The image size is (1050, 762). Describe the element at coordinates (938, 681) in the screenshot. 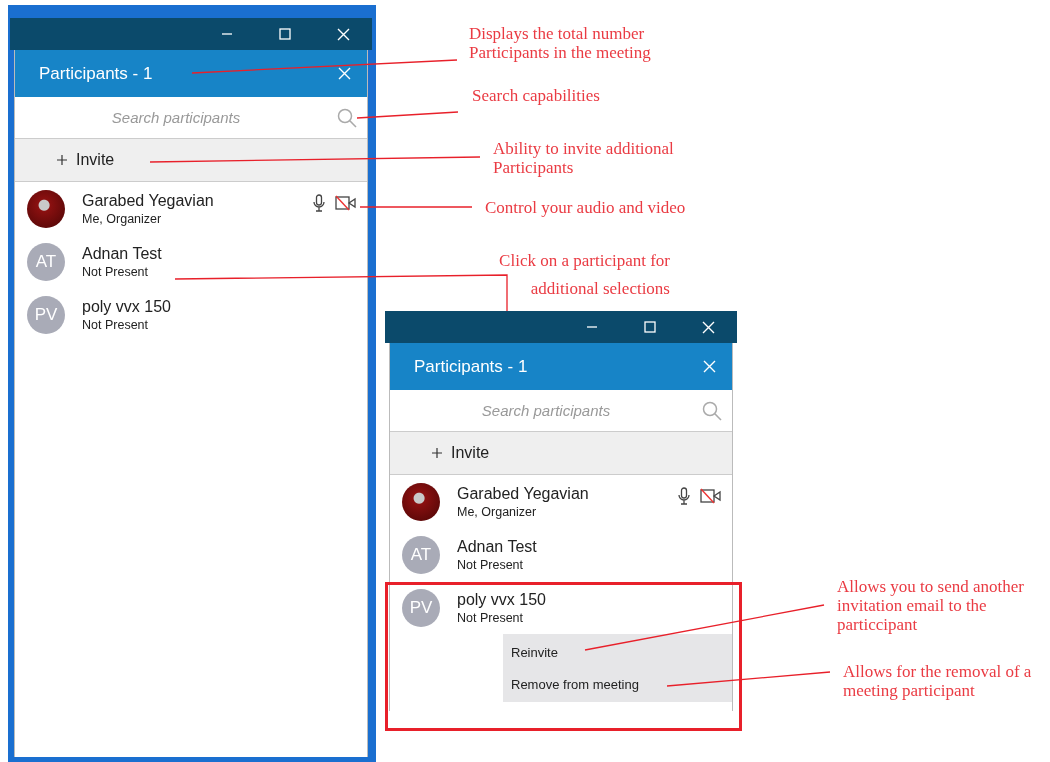

I see `callout-text: Allows for the removal of a meeting participant` at that location.